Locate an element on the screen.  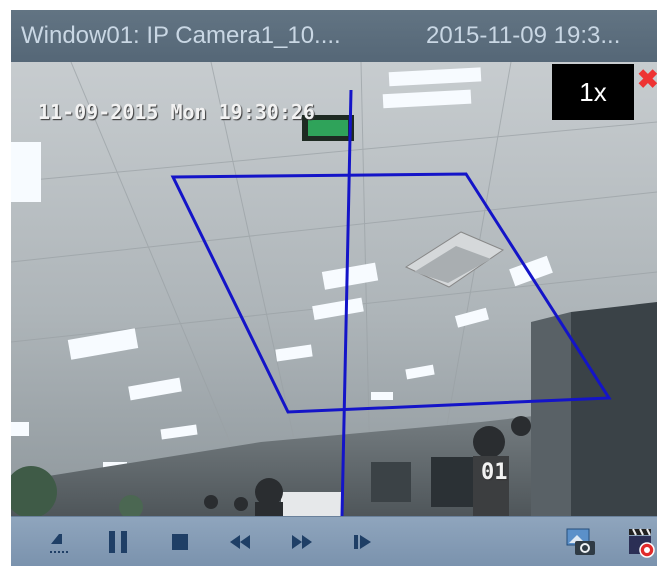
playback-speed-indicator: 1x is located at coordinates (593, 92).